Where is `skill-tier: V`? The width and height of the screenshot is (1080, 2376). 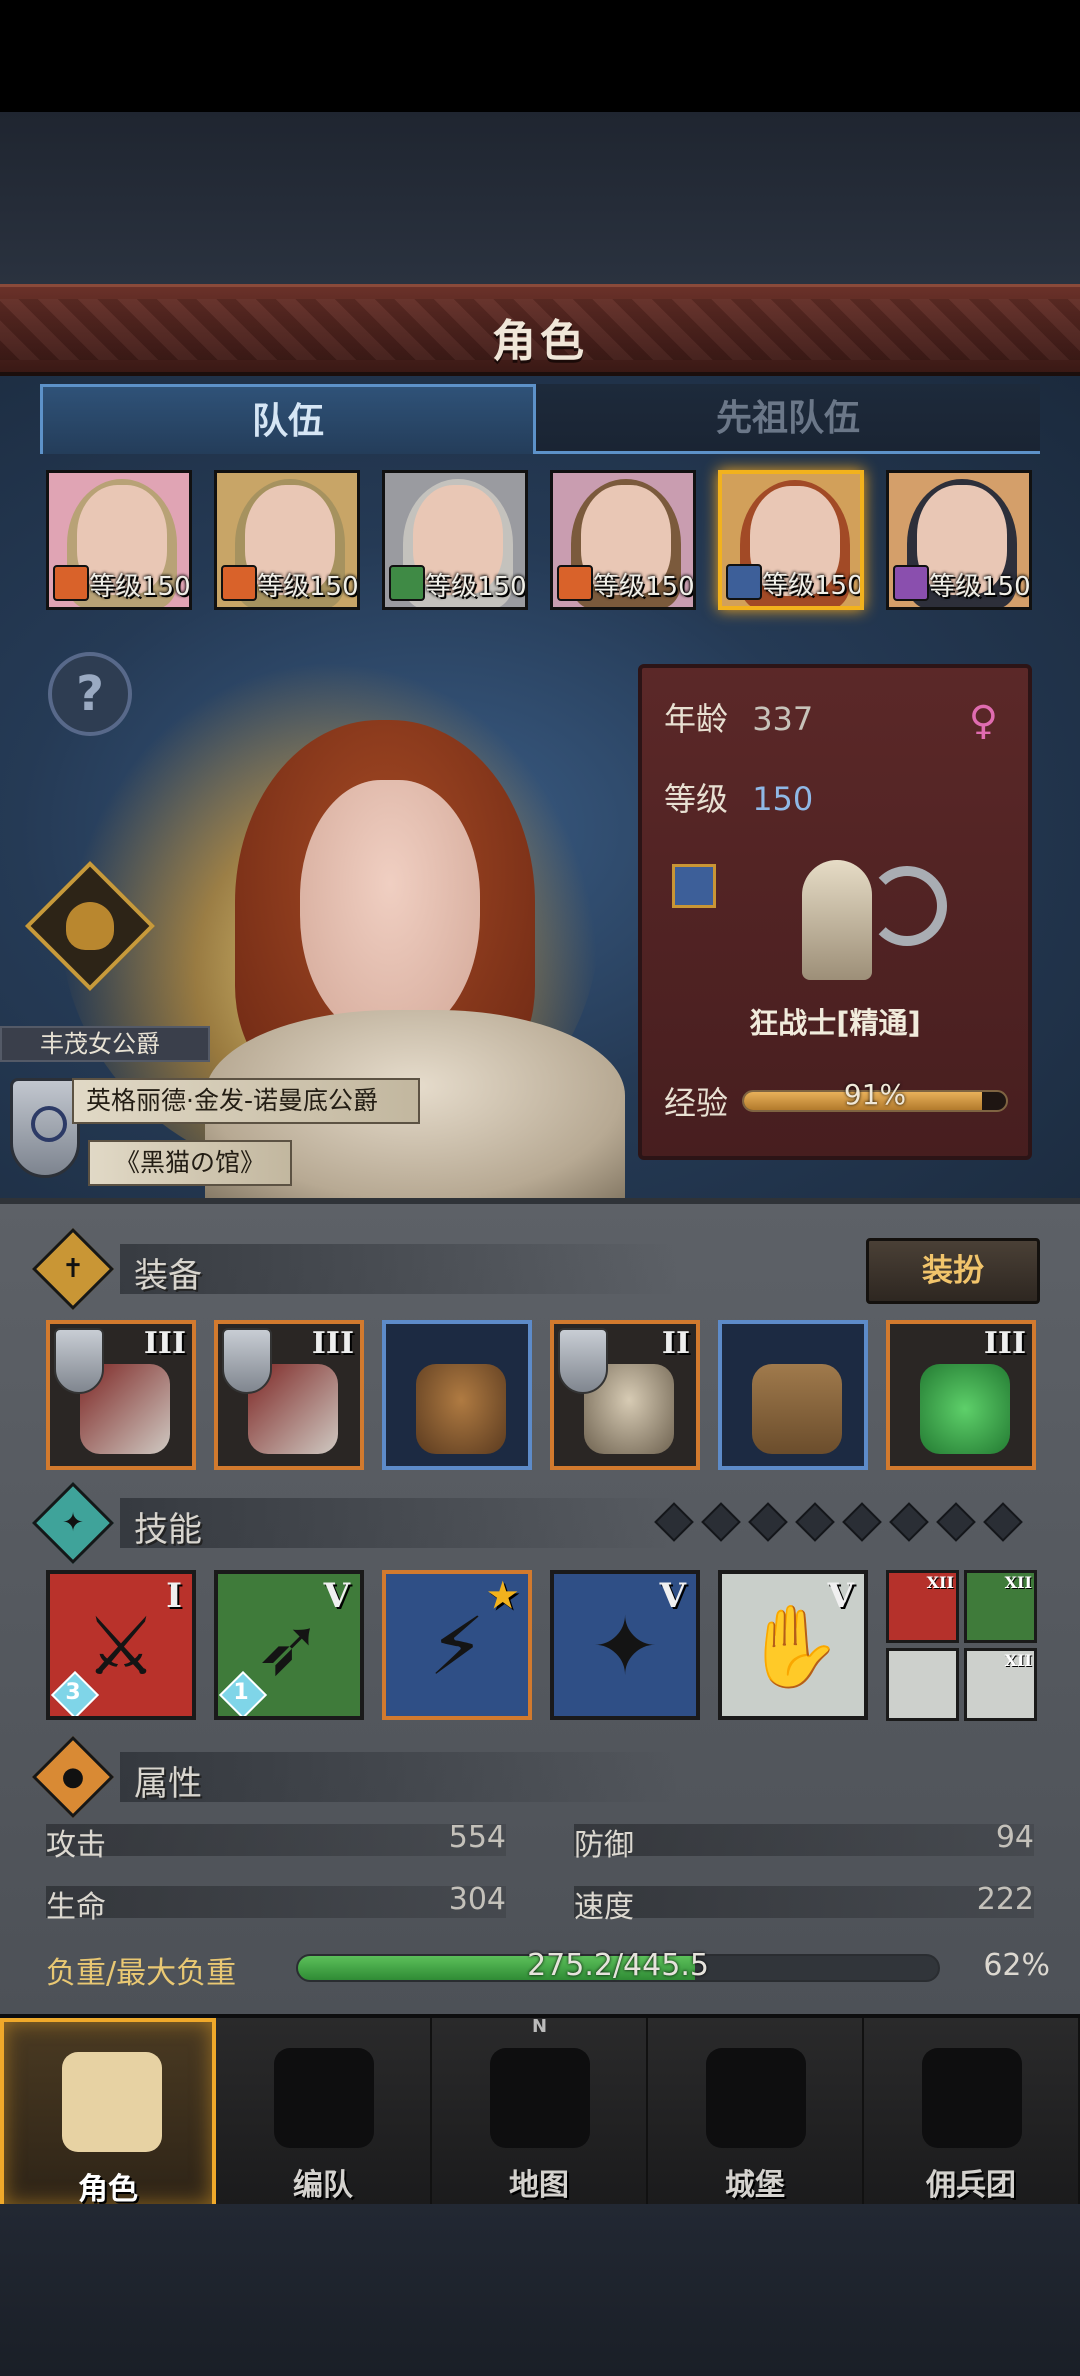
skill-tier: V is located at coordinates (336, 1596).